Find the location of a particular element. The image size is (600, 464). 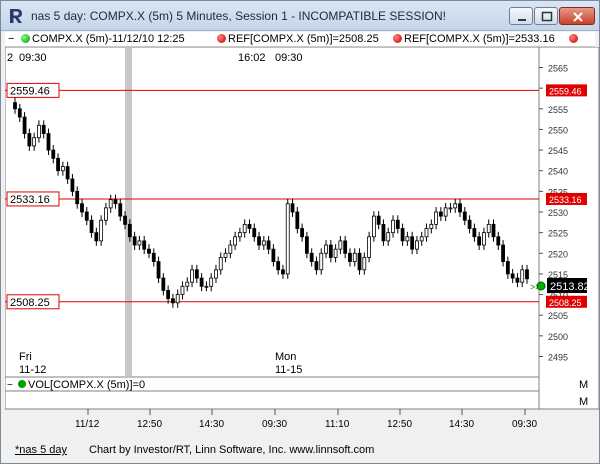

volume-collapse-marker: − is located at coordinates (10, 385).